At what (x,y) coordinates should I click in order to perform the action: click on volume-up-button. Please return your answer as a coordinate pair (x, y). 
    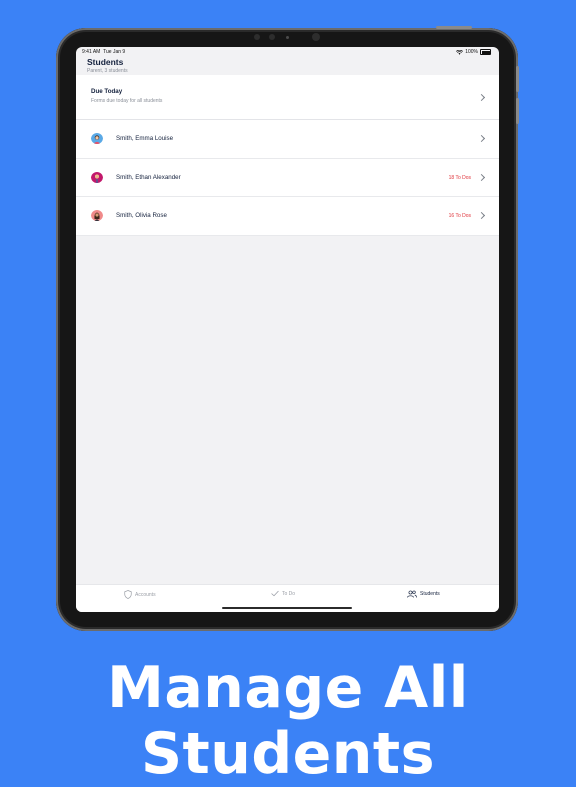
    Looking at the image, I should click on (517, 79).